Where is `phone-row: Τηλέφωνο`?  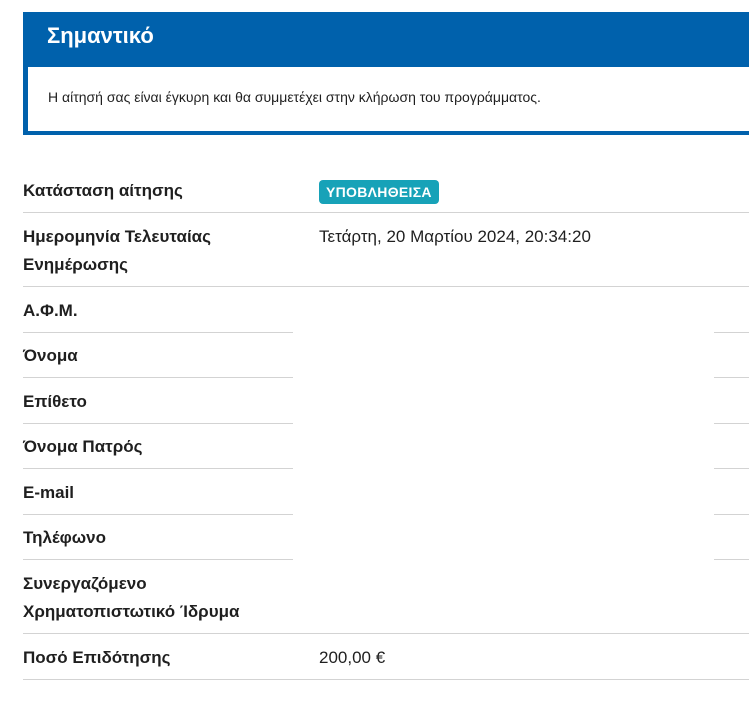
phone-row: Τηλέφωνο is located at coordinates (158, 539).